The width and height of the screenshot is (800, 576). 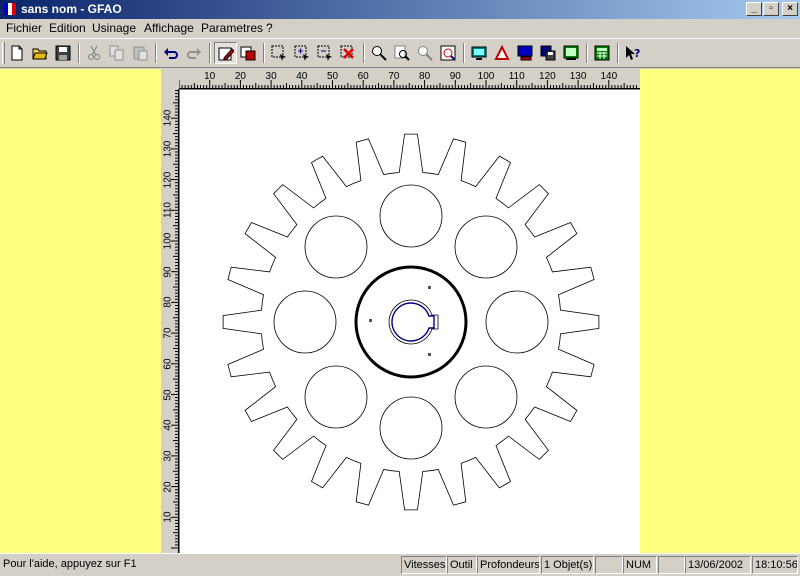 I want to click on monitor-icon, so click(x=525, y=53).